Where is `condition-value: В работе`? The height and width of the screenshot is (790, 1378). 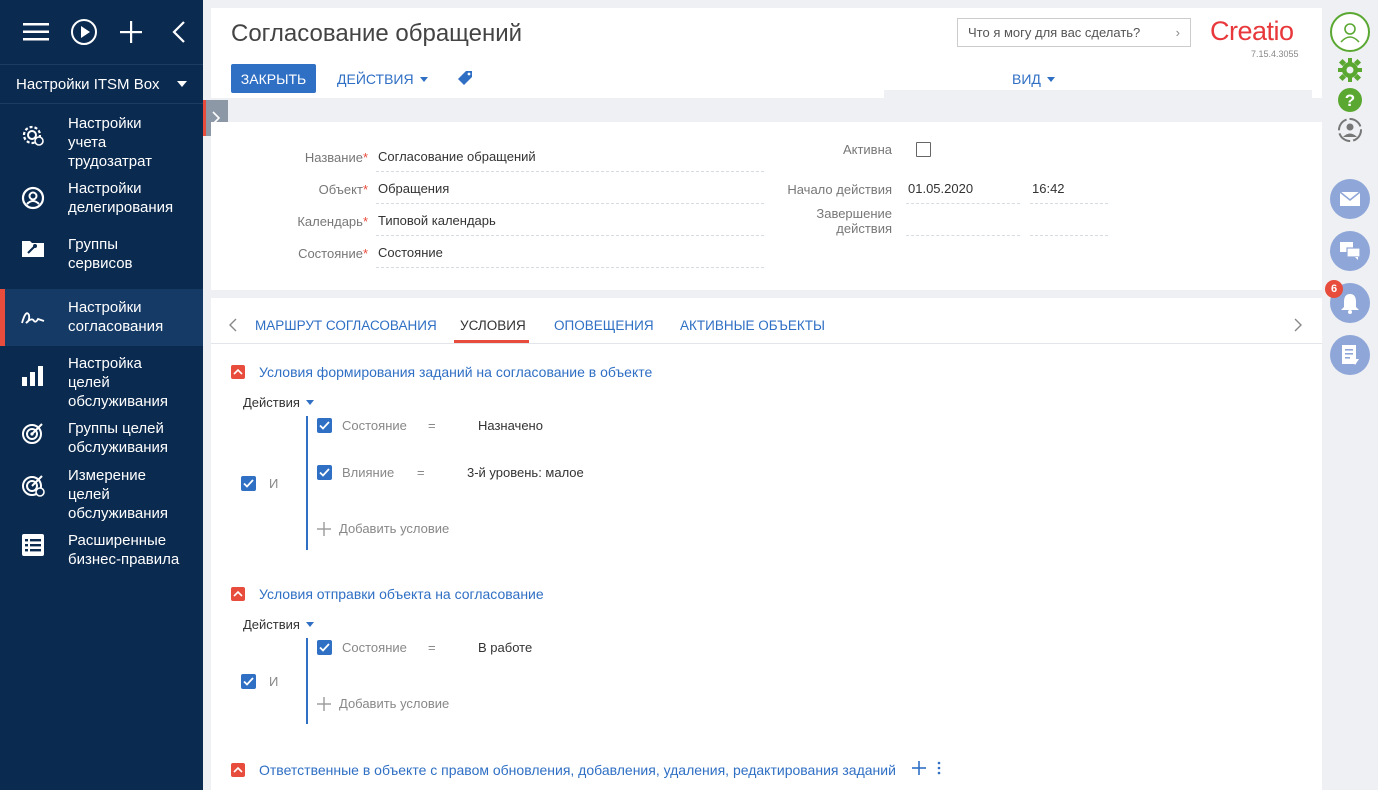 condition-value: В работе is located at coordinates (505, 647).